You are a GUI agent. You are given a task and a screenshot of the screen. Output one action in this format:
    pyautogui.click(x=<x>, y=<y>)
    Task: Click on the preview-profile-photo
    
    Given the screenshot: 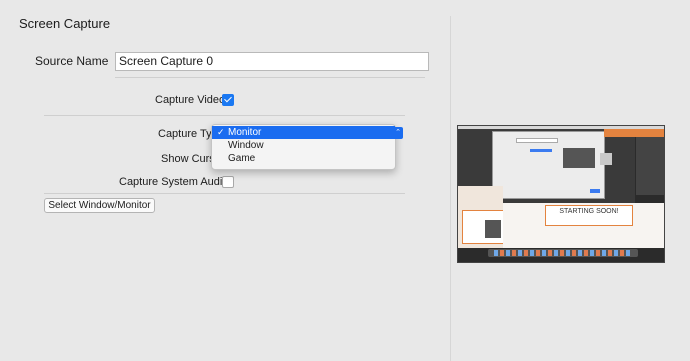 What is the action you would take?
    pyautogui.click(x=493, y=229)
    